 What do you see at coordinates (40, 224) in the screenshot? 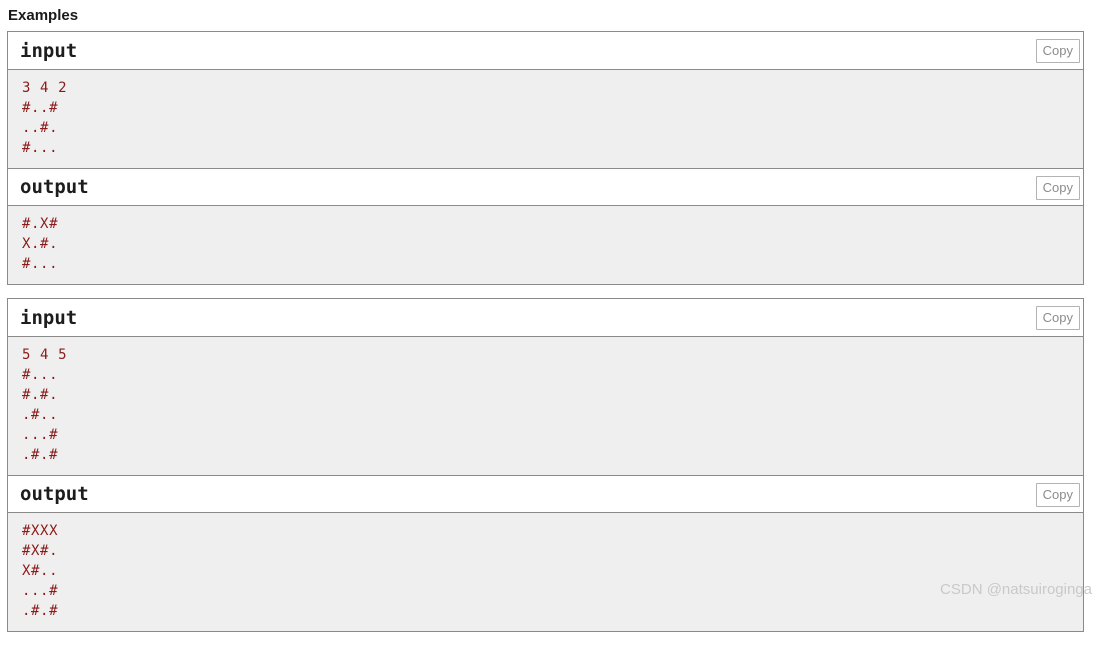
I see `code-line: #.X#` at bounding box center [40, 224].